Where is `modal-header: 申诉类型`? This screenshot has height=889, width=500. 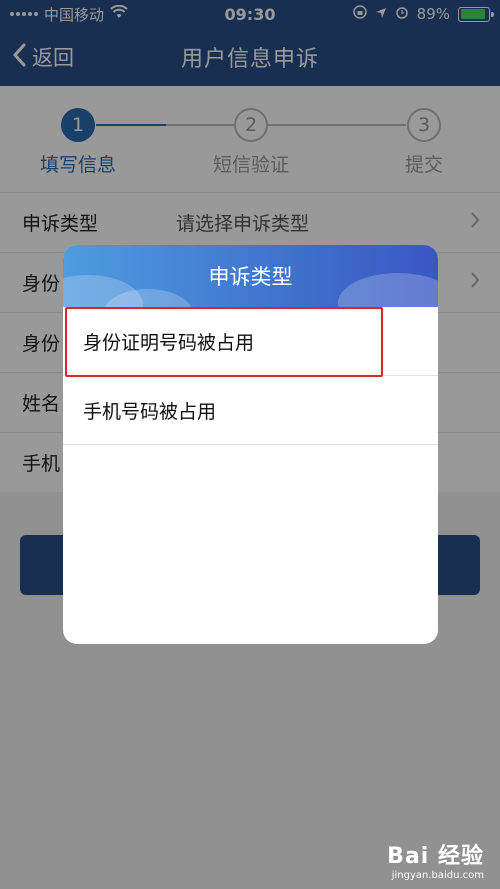 modal-header: 申诉类型 is located at coordinates (250, 292).